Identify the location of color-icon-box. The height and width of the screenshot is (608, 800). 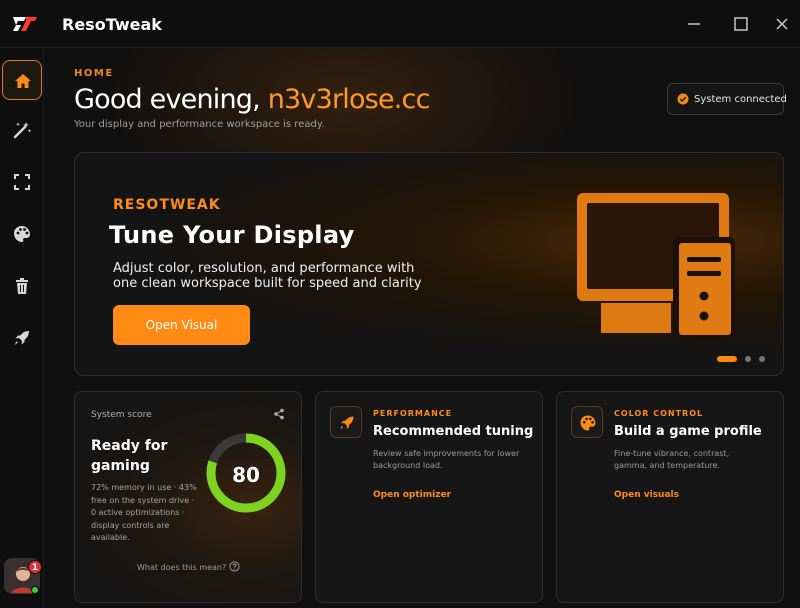
(587, 422).